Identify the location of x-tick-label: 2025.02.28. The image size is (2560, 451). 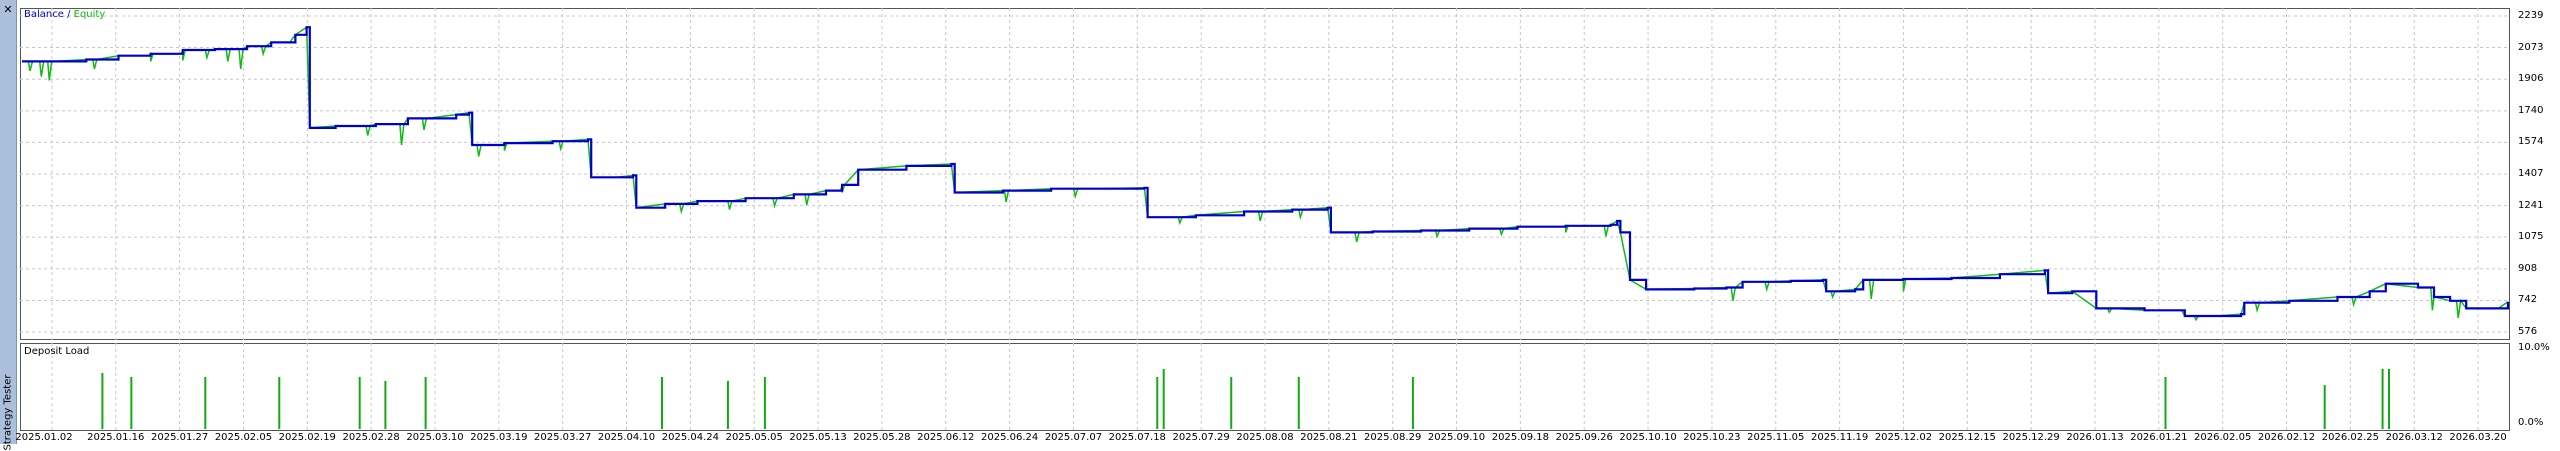
(371, 437).